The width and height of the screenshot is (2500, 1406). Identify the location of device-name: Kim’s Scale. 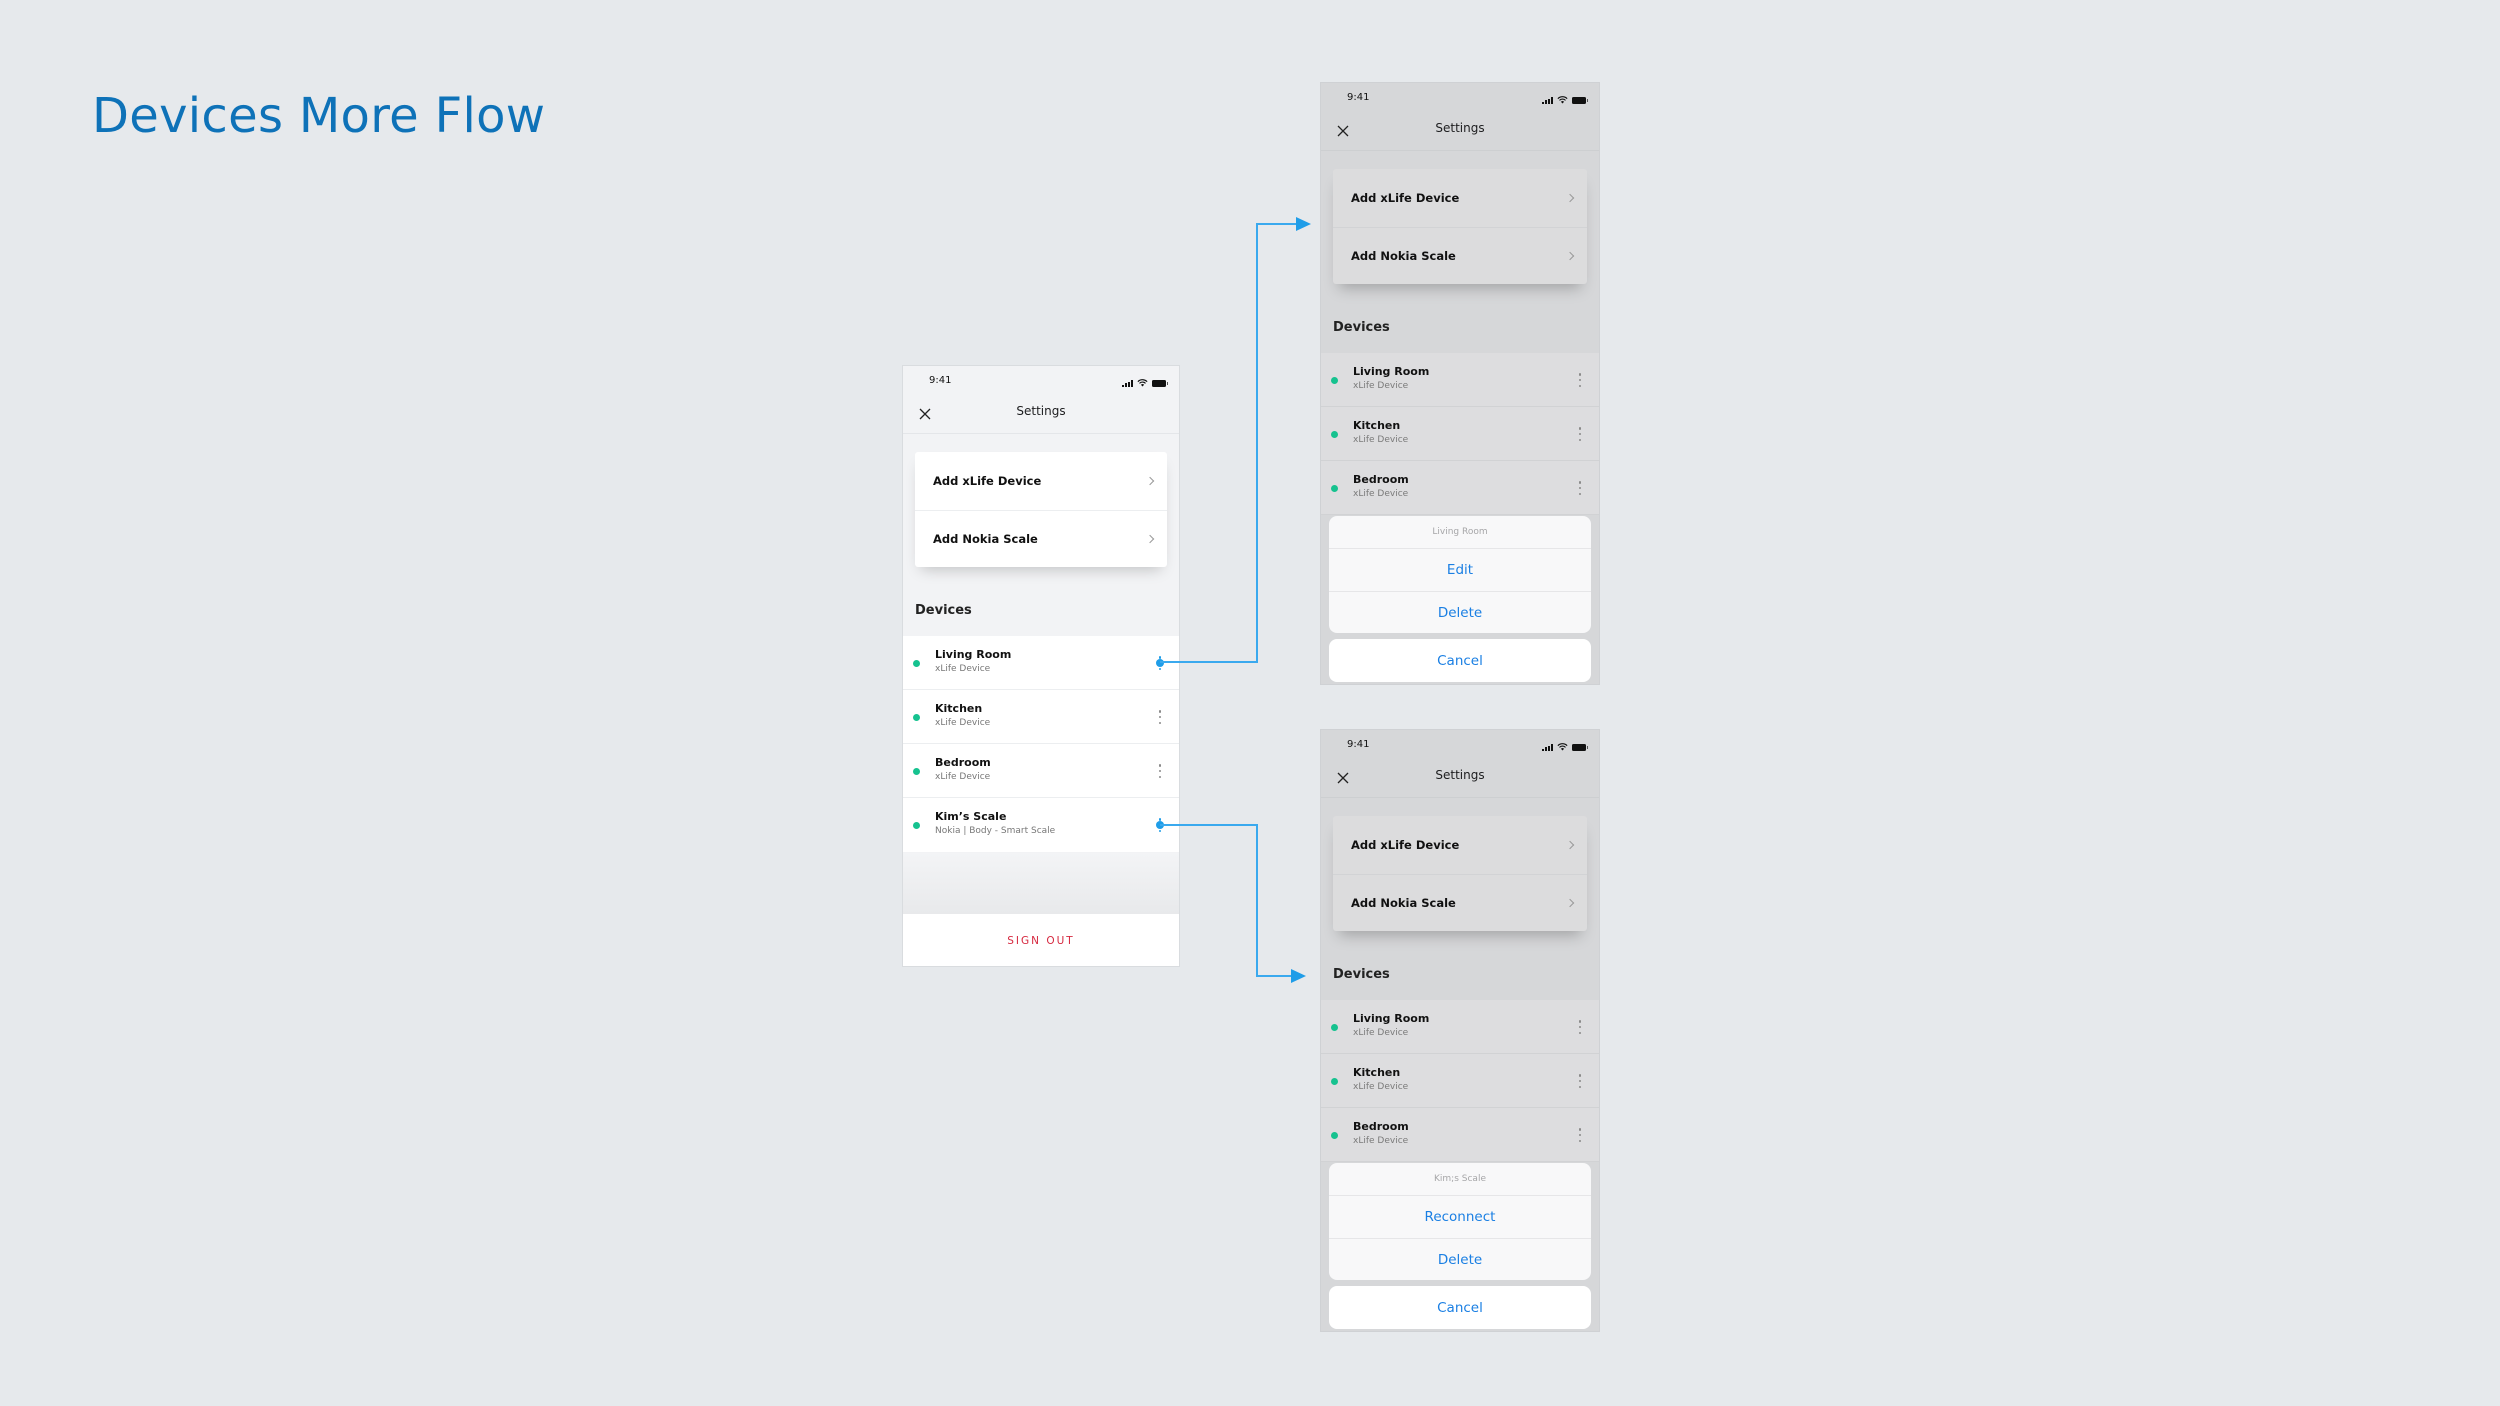
(971, 816).